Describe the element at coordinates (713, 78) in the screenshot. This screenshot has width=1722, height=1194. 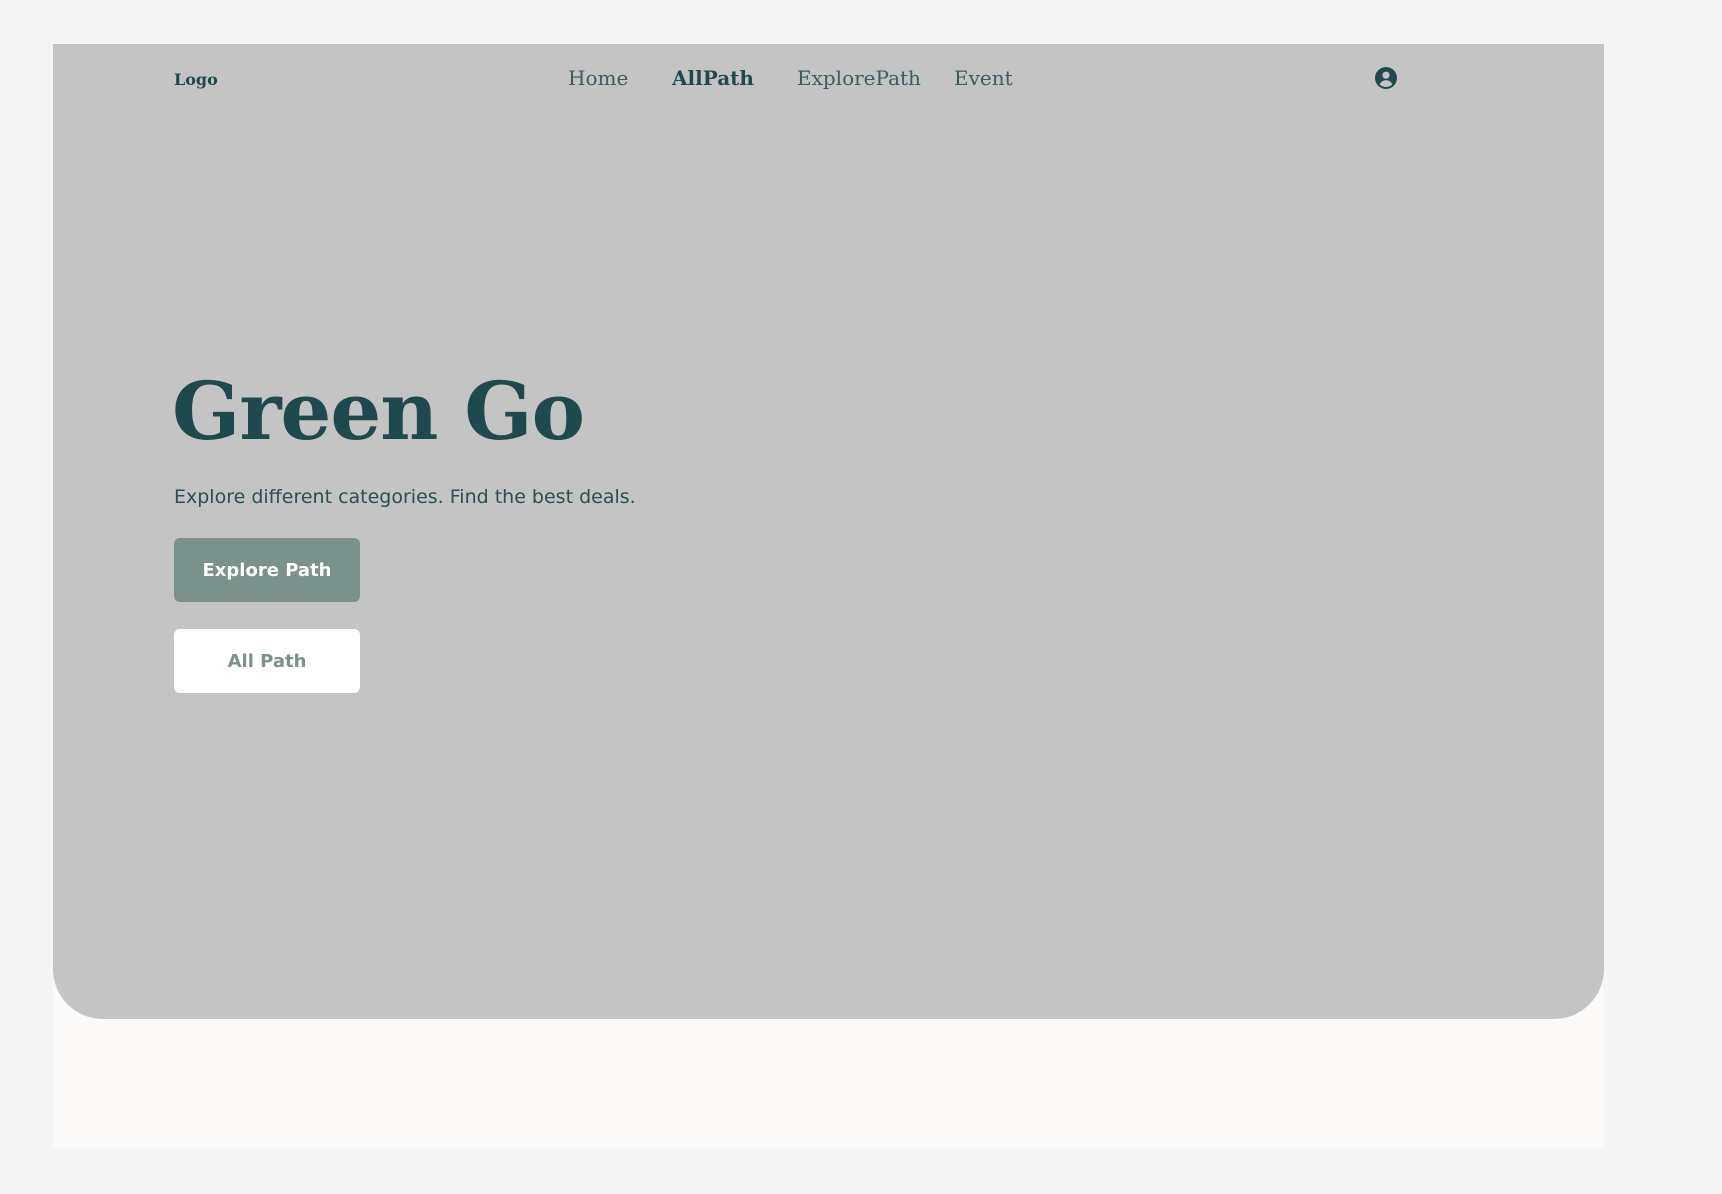
I see `nav-allpath: AllPath` at that location.